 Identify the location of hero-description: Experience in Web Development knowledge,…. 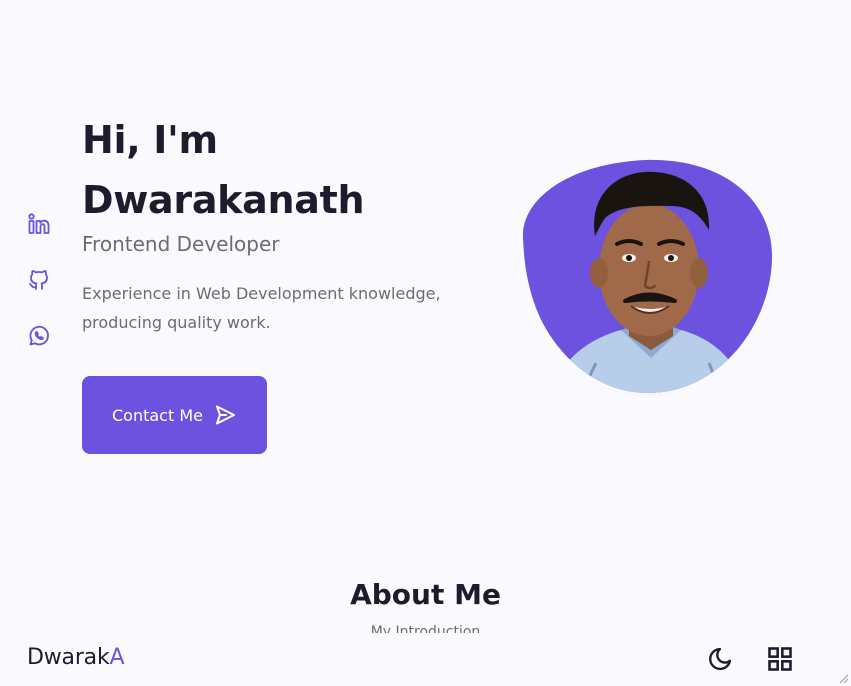
(261, 308).